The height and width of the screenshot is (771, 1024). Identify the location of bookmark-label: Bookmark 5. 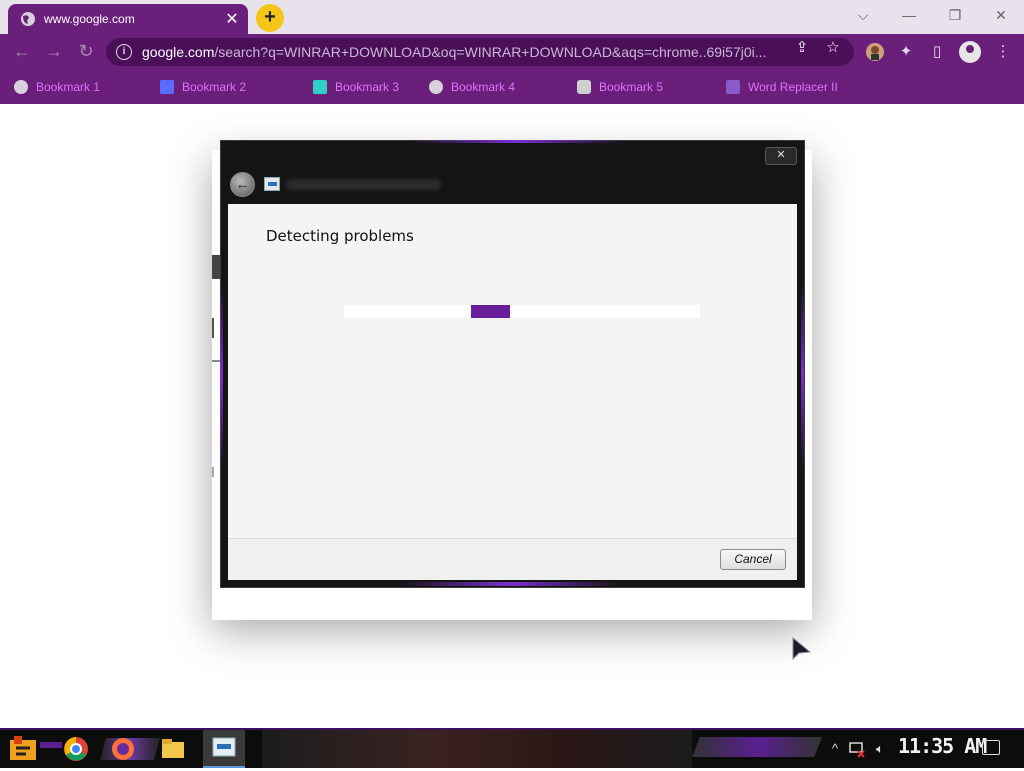
(631, 87).